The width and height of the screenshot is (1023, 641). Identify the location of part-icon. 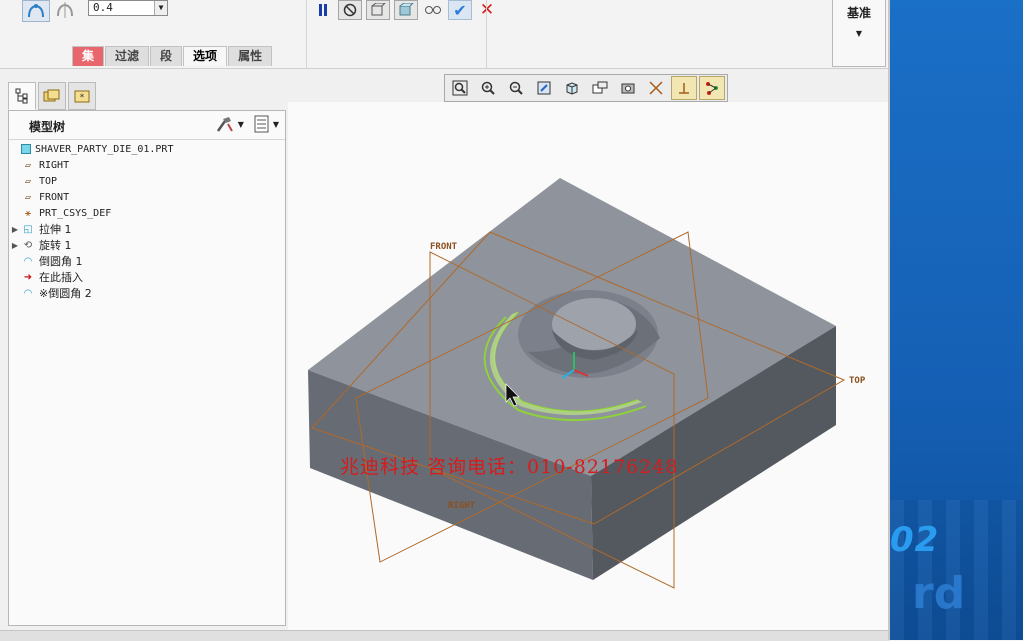
(26, 149).